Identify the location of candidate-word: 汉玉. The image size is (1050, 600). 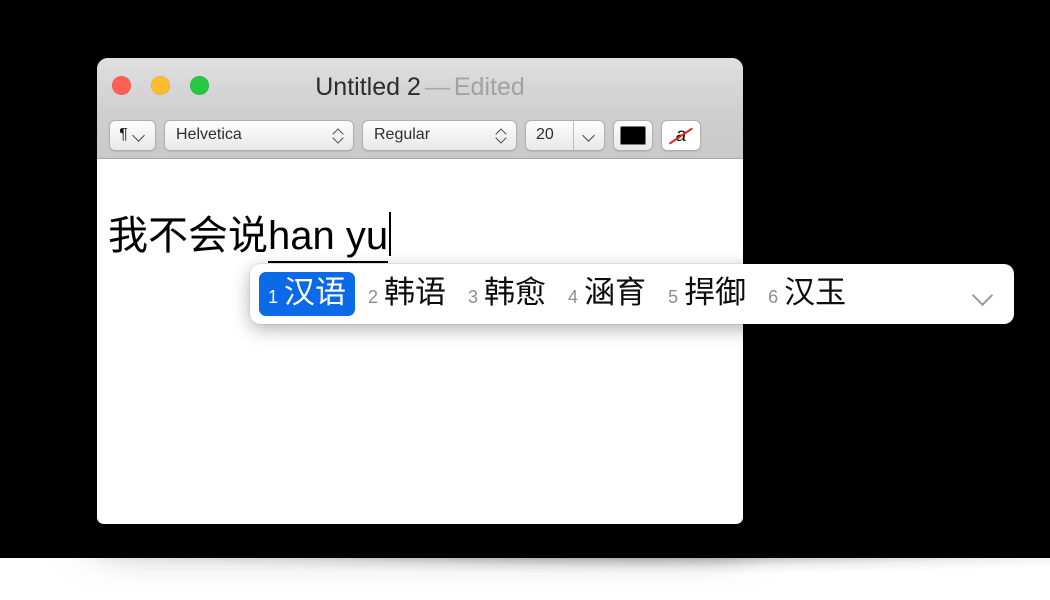
(815, 292).